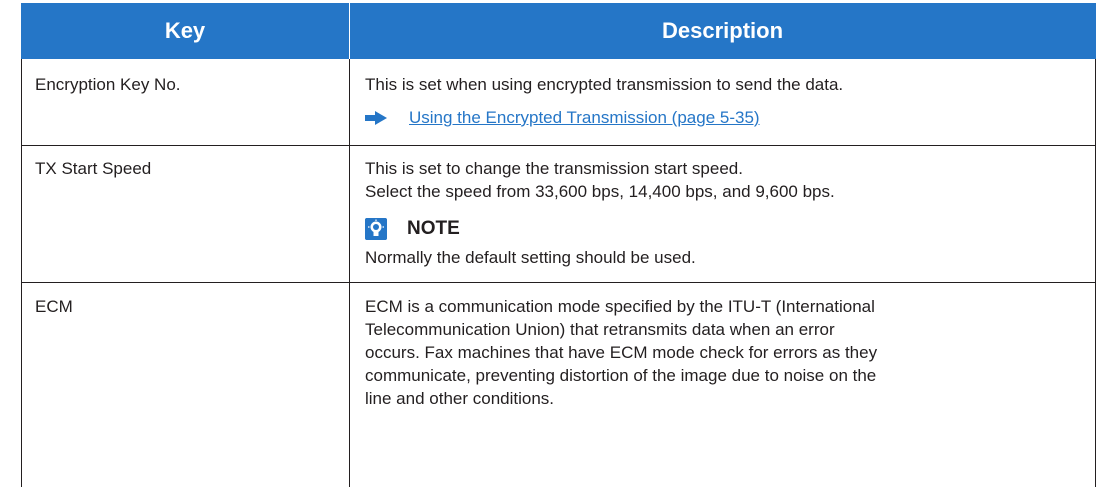 The image size is (1117, 487). What do you see at coordinates (722, 30) in the screenshot?
I see `column-header-description: Description` at bounding box center [722, 30].